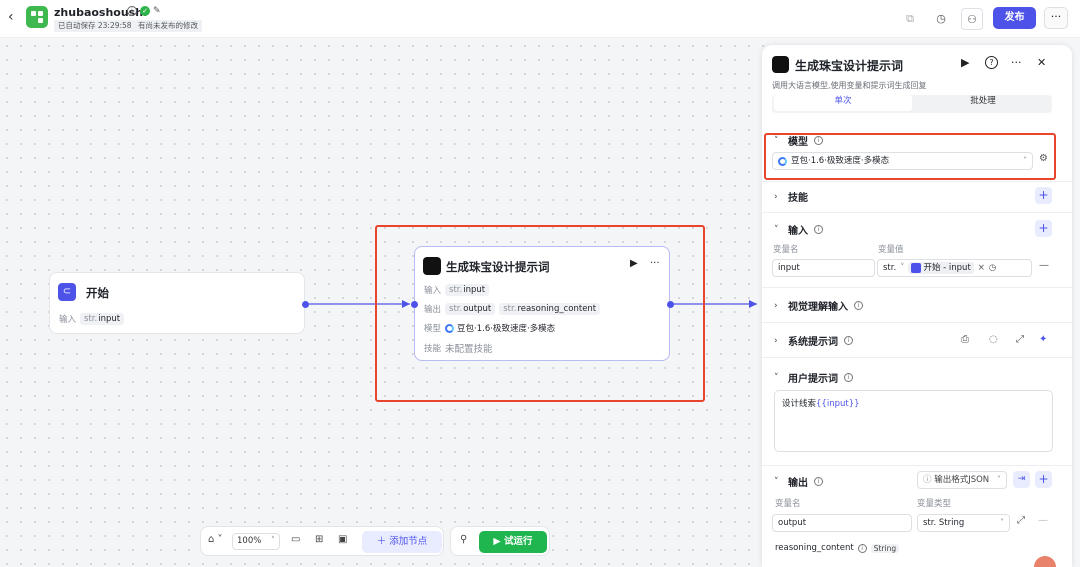 Image resolution: width=1080 pixels, height=567 pixels. Describe the element at coordinates (168, 26) in the screenshot. I see `unpublished-status: 有尚未发布的修改` at that location.